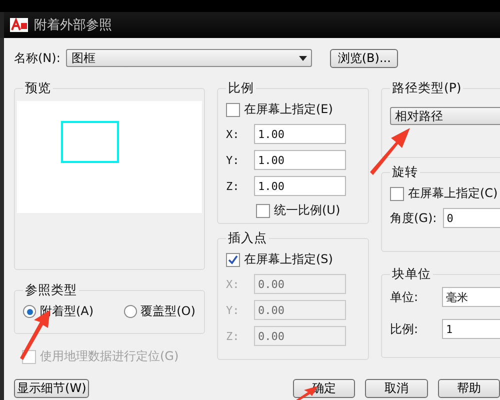 The image size is (500, 400). Describe the element at coordinates (471, 329) in the screenshot. I see `block-scale-field: 1` at that location.